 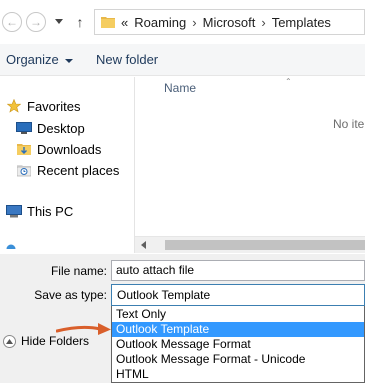 I want to click on back-arrow-icon: ←, so click(x=12, y=22).